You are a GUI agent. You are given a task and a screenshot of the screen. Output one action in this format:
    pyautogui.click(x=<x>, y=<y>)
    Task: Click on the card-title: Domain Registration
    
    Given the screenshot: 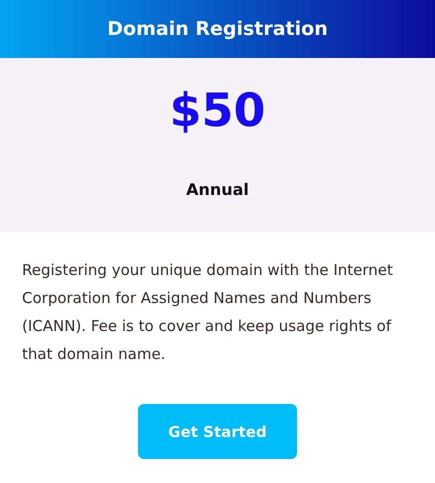 What is the action you would take?
    pyautogui.click(x=217, y=29)
    